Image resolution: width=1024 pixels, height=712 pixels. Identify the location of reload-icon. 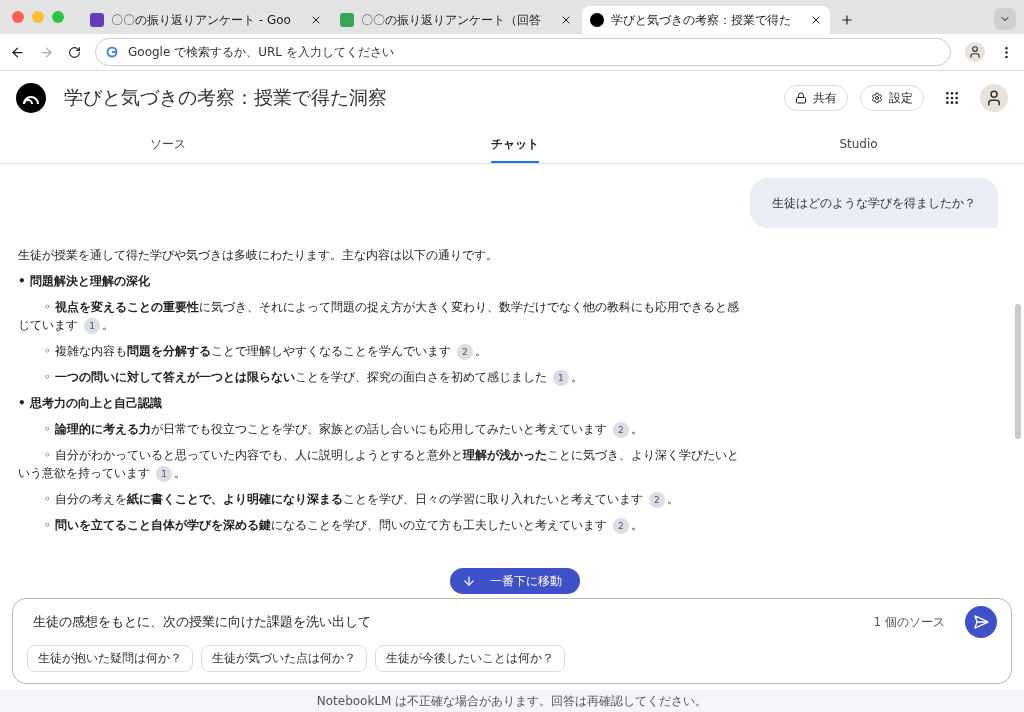
(74, 52).